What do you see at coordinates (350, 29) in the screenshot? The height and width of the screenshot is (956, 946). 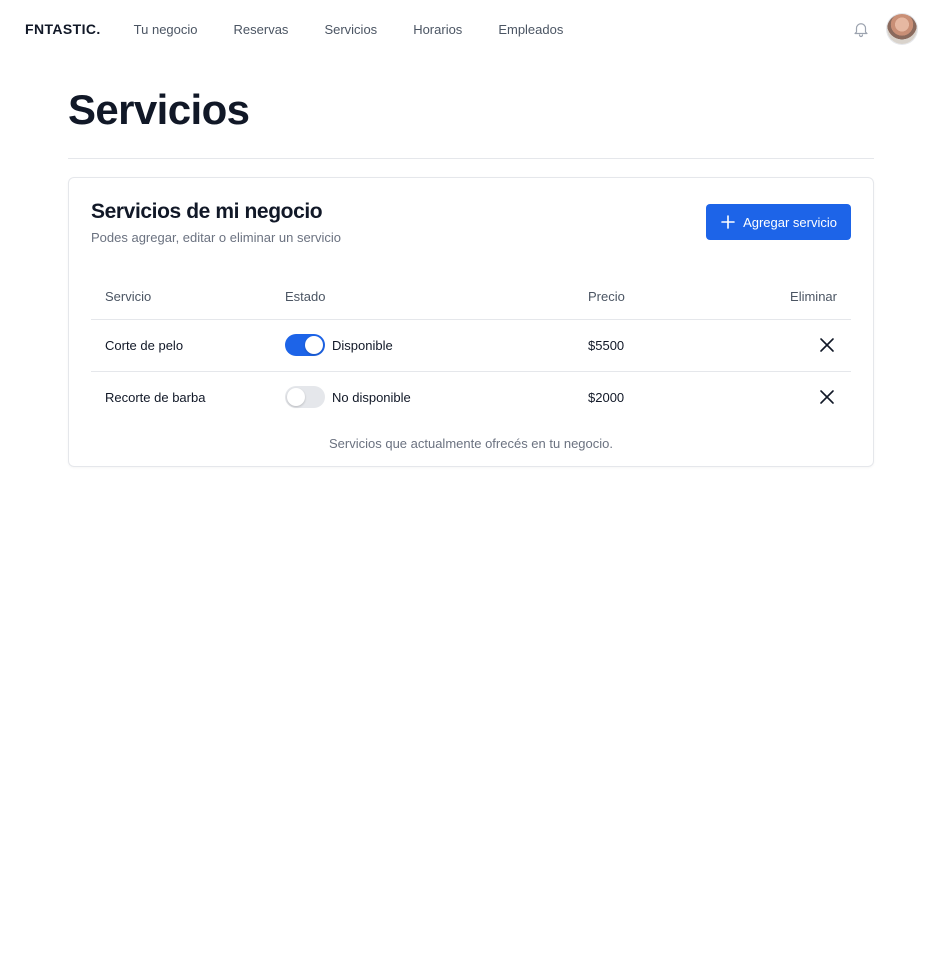 I see `nav-link-servicios: Servicios` at bounding box center [350, 29].